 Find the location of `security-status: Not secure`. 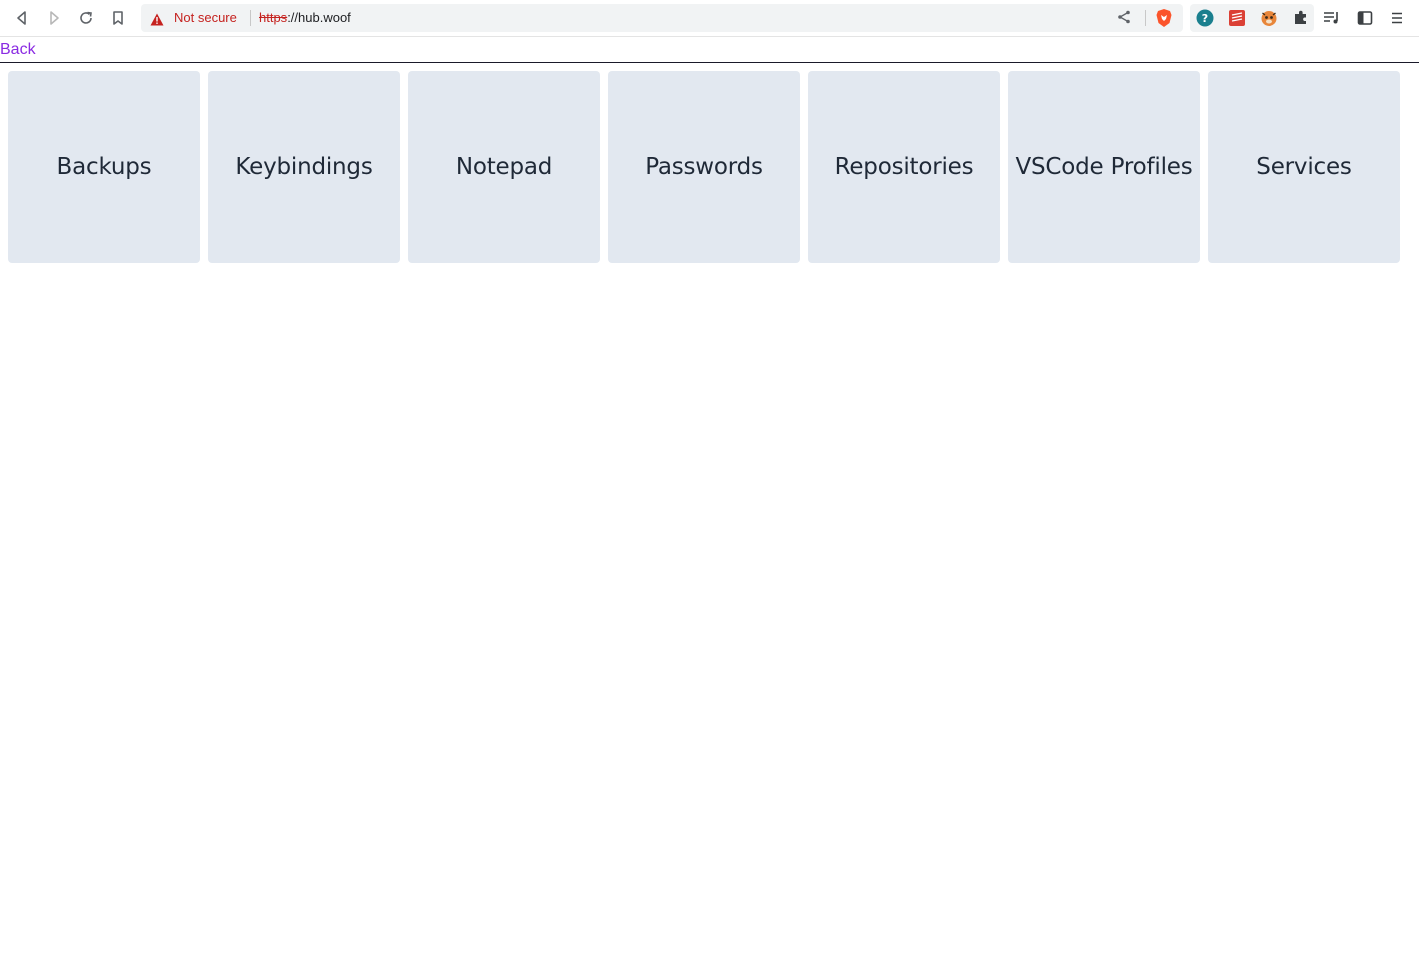

security-status: Not secure is located at coordinates (205, 17).